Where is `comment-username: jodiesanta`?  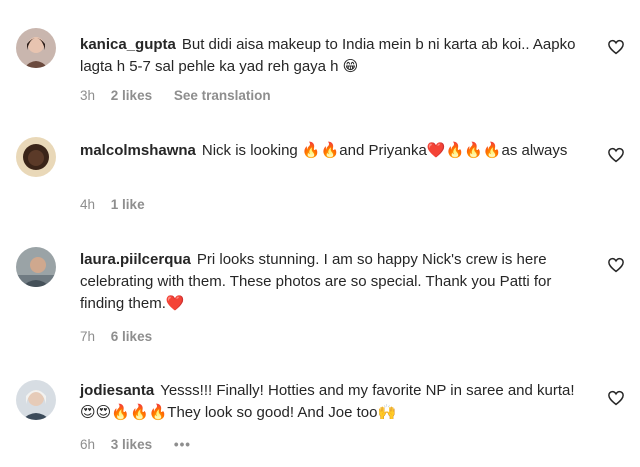
comment-username: jodiesanta is located at coordinates (117, 390).